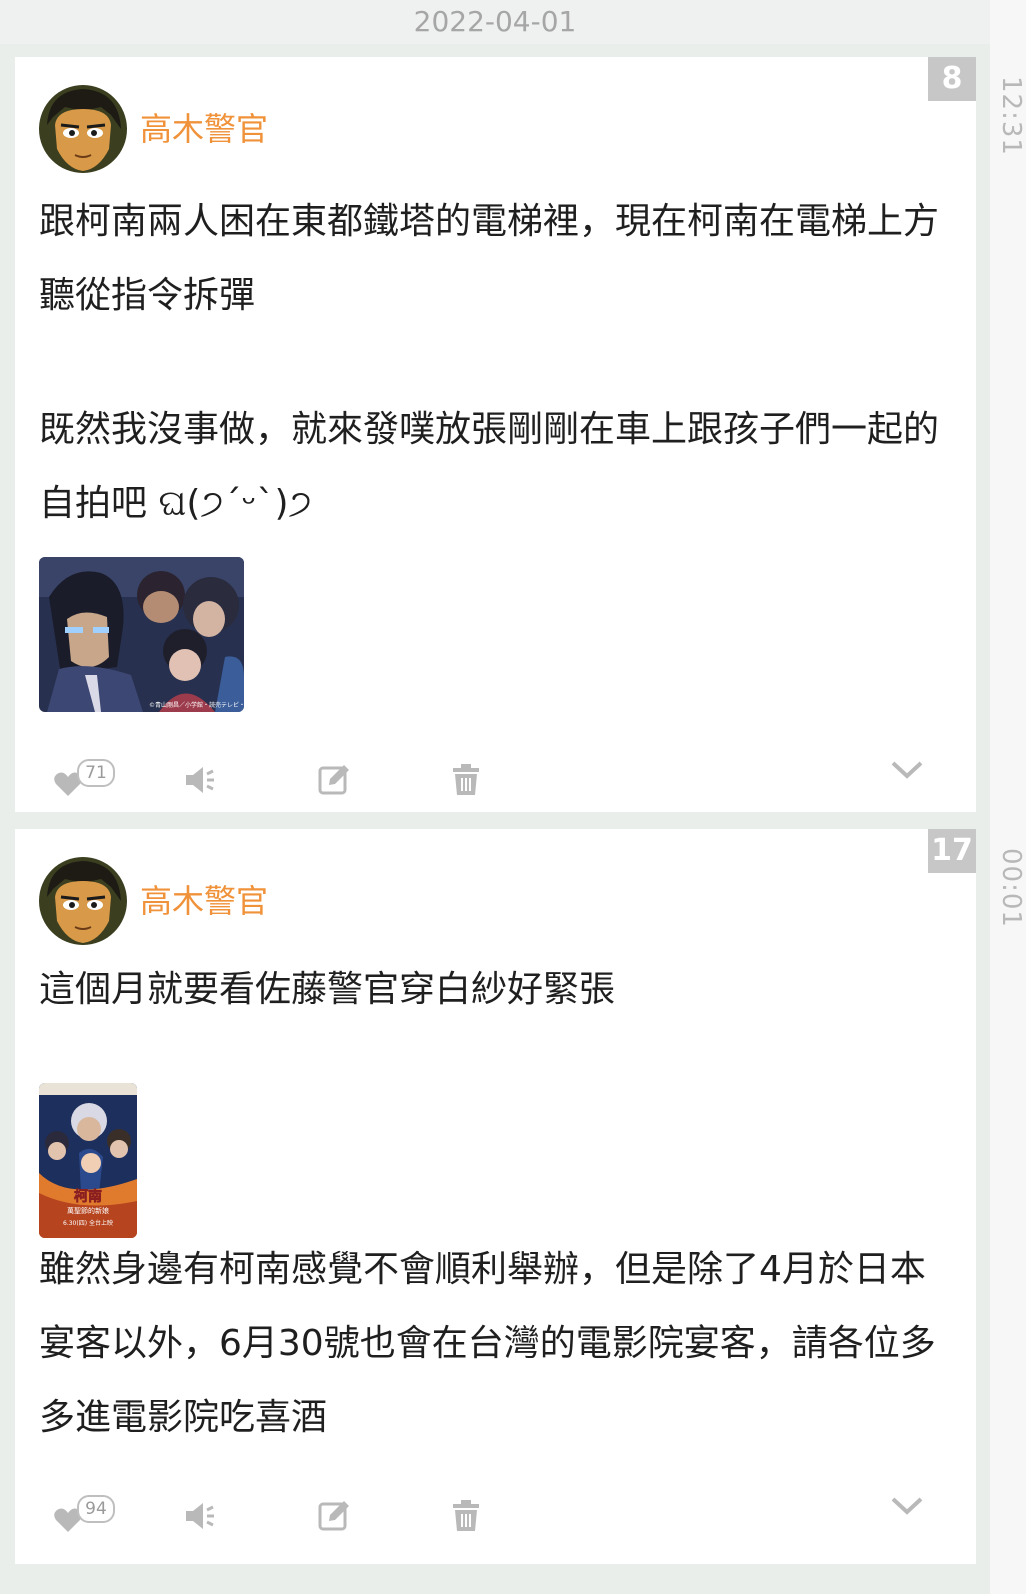 This screenshot has width=1026, height=1594. I want to click on response-count-badge: 17, so click(952, 851).